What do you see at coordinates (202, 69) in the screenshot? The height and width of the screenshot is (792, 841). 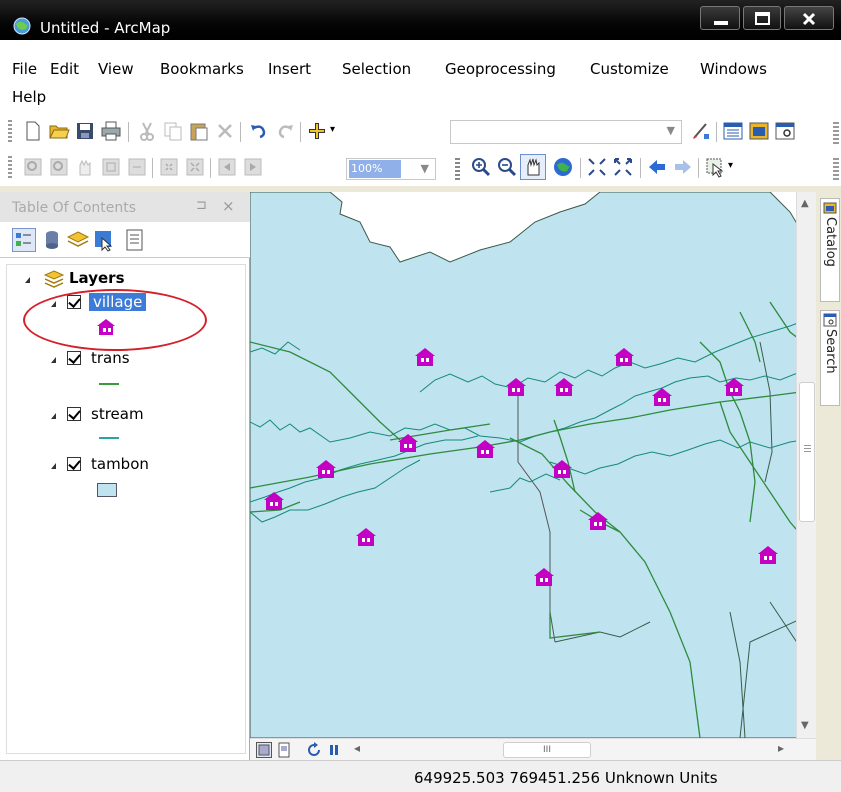 I see `menu-bookmarks: Bookmarks` at bounding box center [202, 69].